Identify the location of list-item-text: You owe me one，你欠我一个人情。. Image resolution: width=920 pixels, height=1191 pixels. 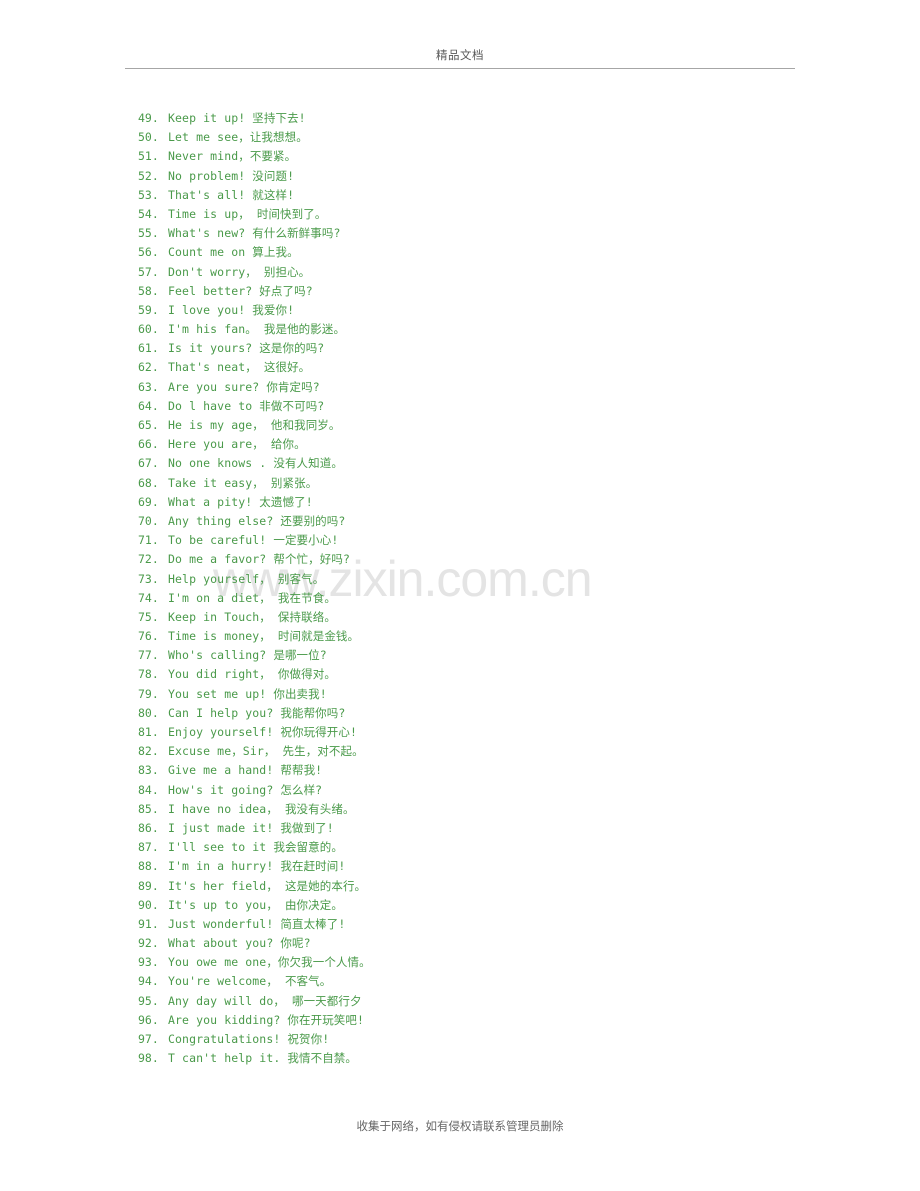
(269, 962).